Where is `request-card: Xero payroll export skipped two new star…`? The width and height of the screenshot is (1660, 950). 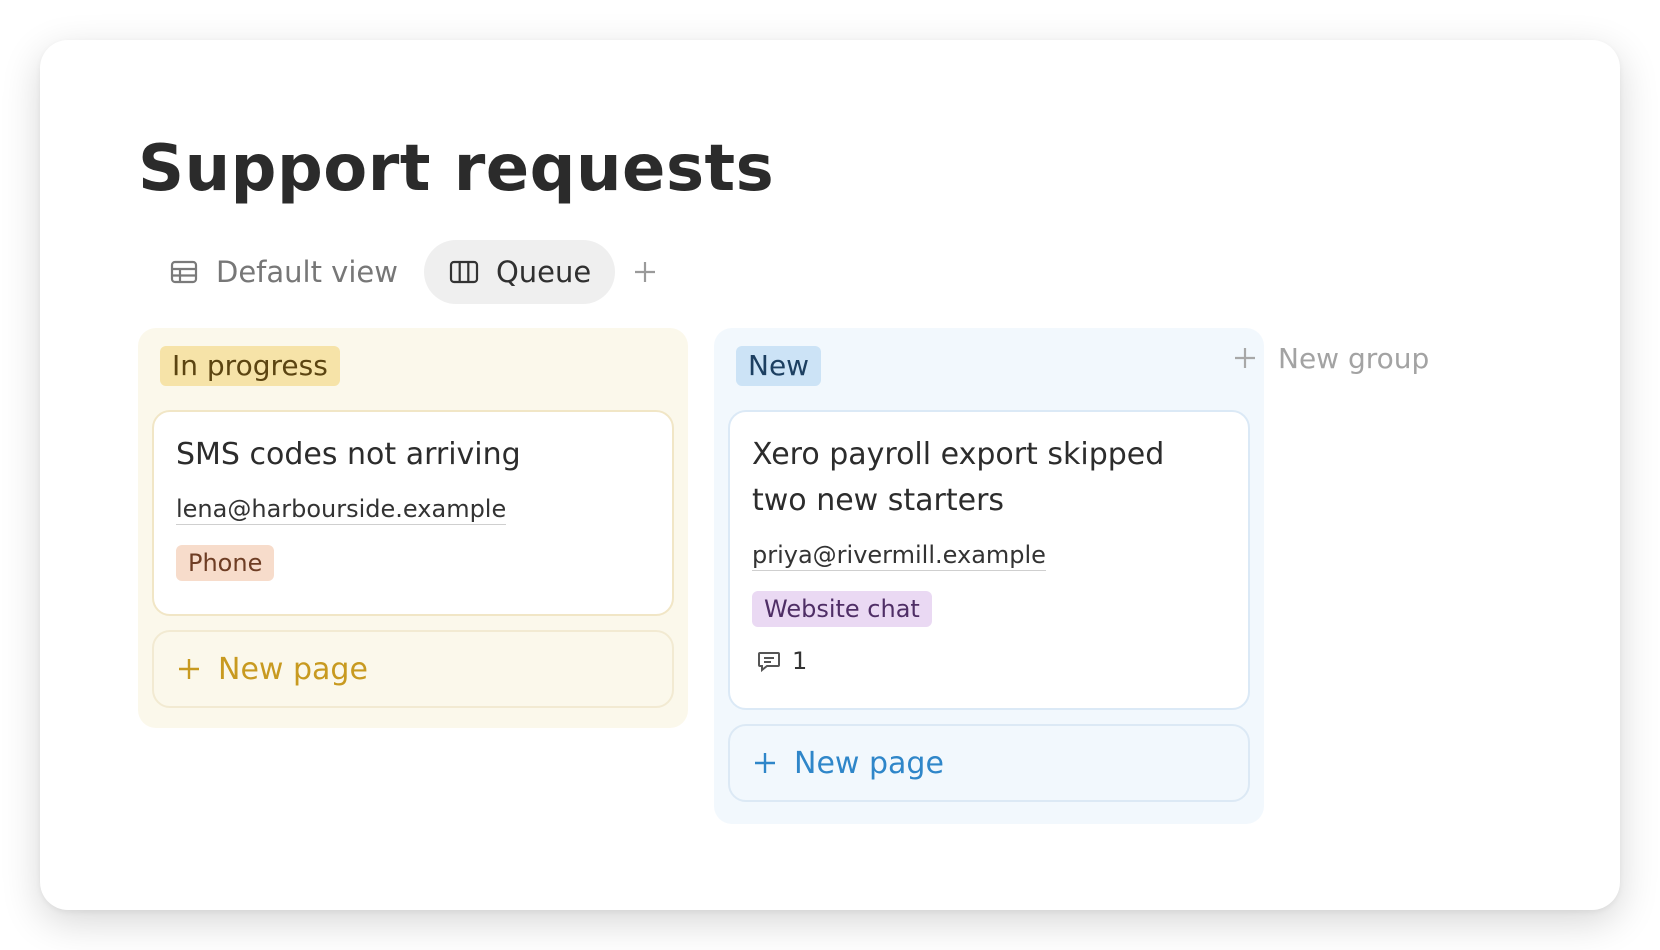
request-card: Xero payroll export skipped two new star… is located at coordinates (989, 560).